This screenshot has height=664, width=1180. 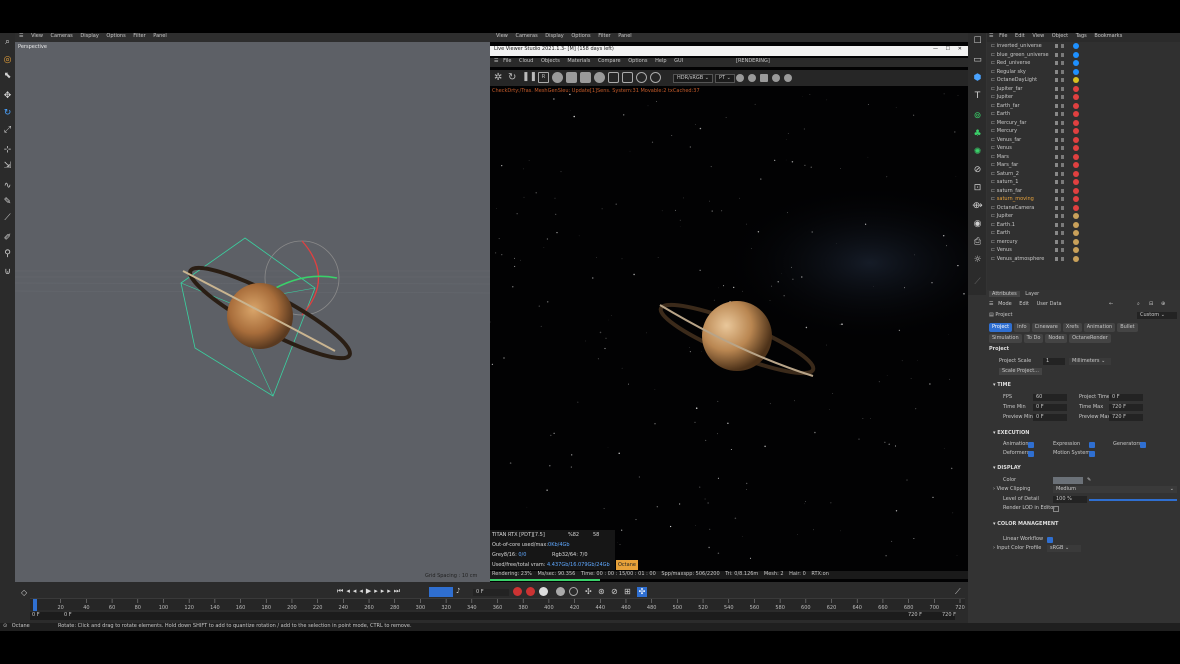 I want to click on camera-object-icon: ▭, so click(x=977, y=60).